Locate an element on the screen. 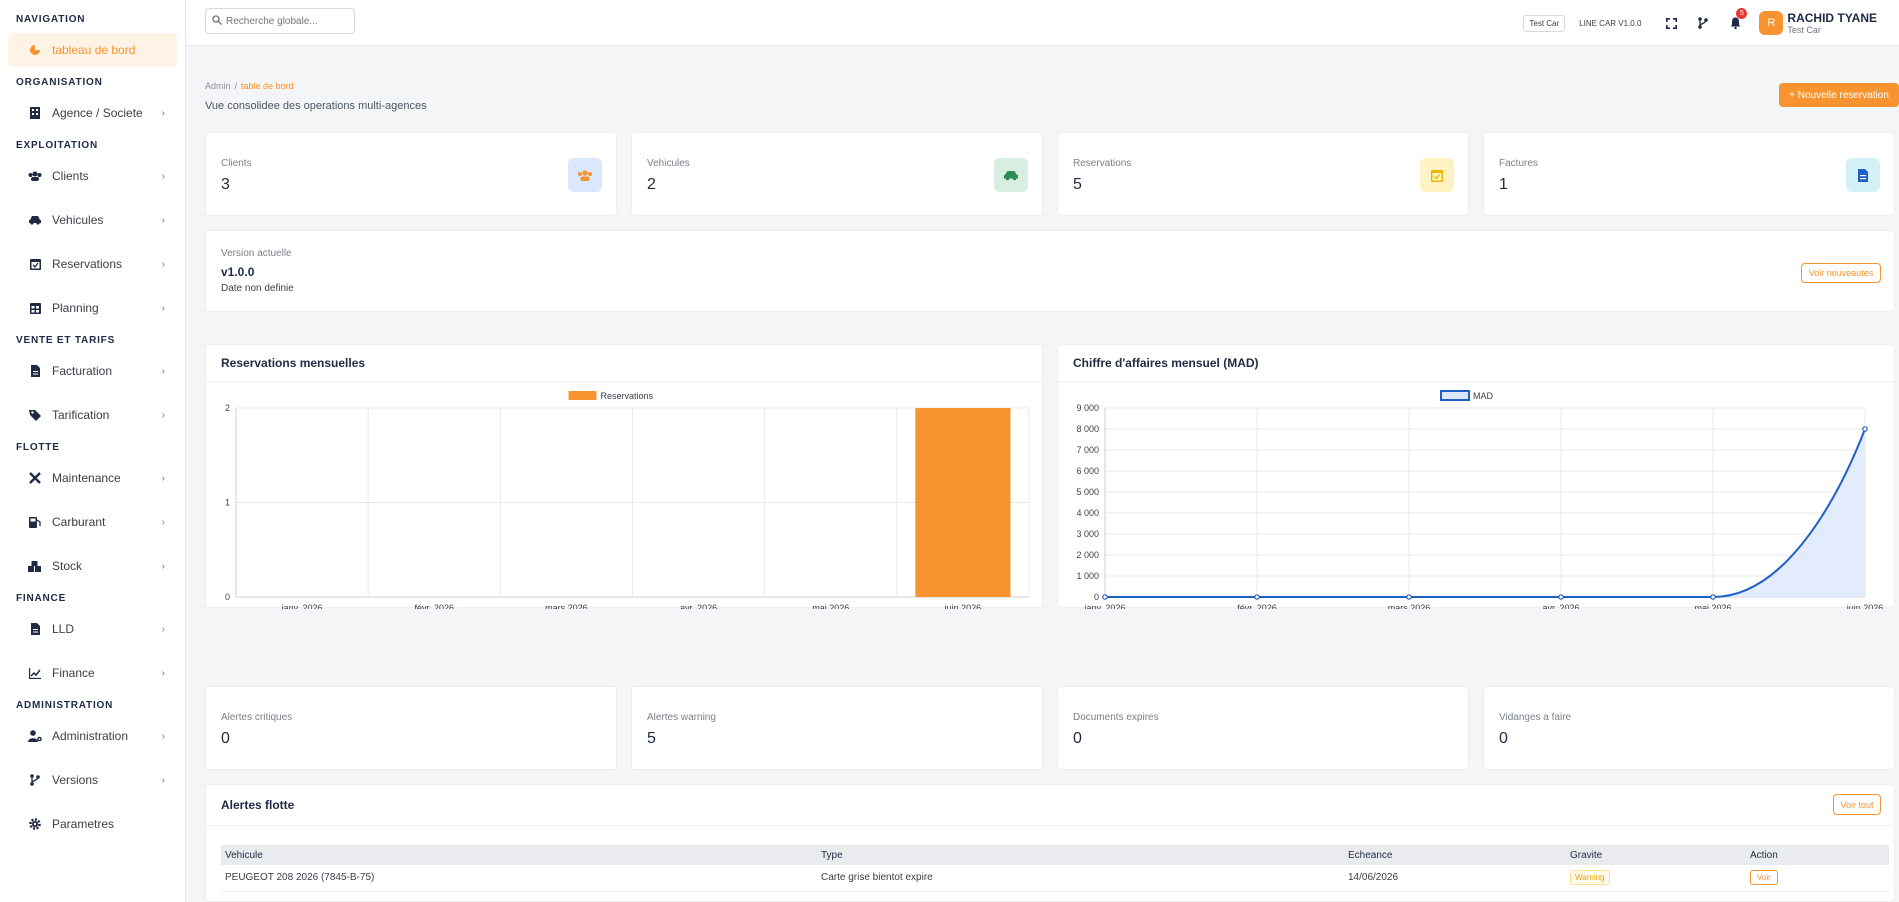  y-tick-label: 0 is located at coordinates (1096, 597).